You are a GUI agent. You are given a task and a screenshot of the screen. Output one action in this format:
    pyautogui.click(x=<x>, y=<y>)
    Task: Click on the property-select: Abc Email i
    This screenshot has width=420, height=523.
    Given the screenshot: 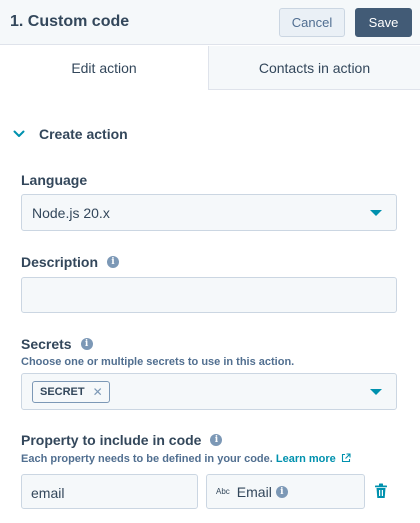 What is the action you would take?
    pyautogui.click(x=285, y=491)
    